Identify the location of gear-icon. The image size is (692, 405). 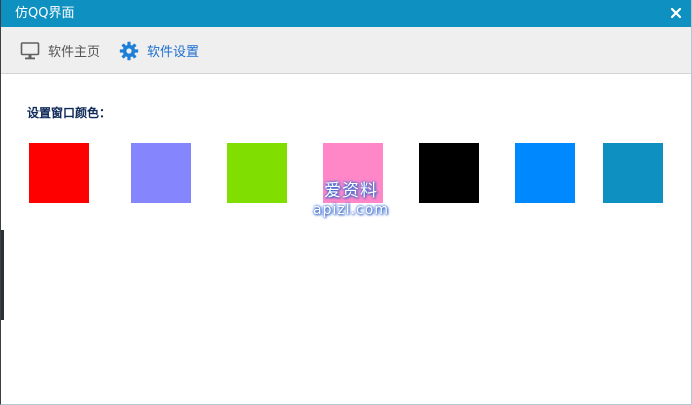
(129, 51).